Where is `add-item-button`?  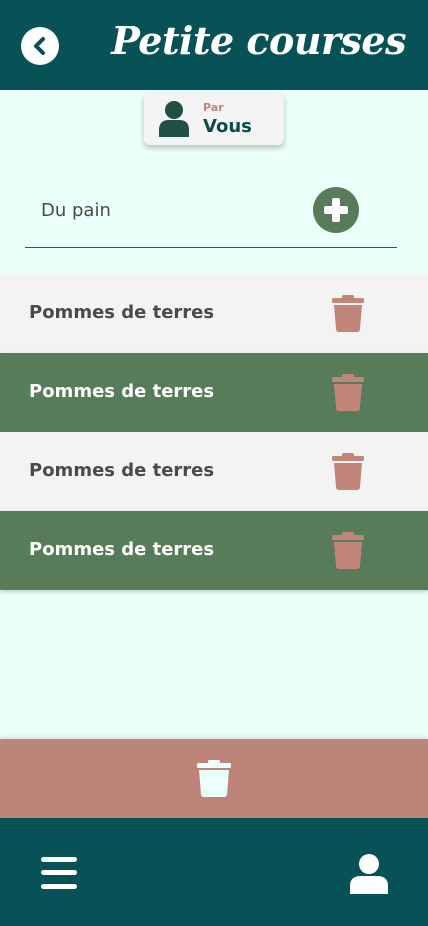 add-item-button is located at coordinates (336, 210).